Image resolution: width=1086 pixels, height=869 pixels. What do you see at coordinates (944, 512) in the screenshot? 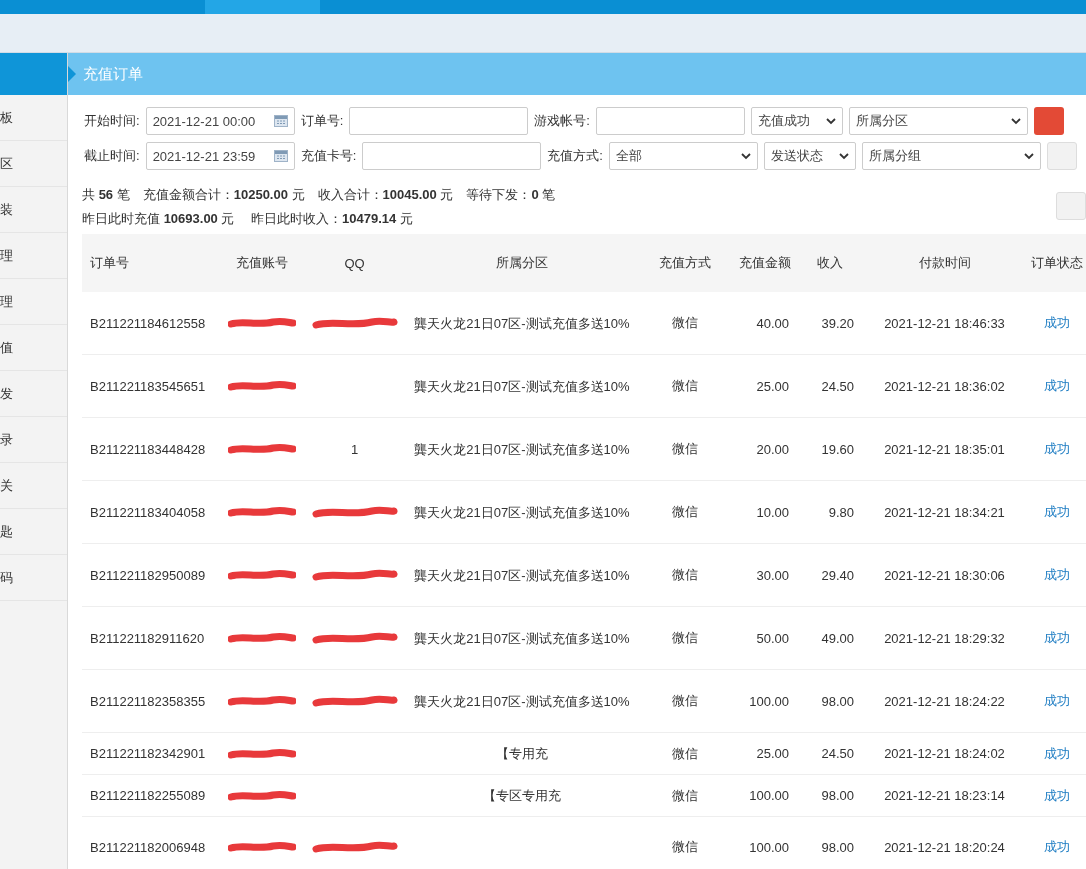
I see `table-cell-text: 2021-12-21 18:34:21` at bounding box center [944, 512].